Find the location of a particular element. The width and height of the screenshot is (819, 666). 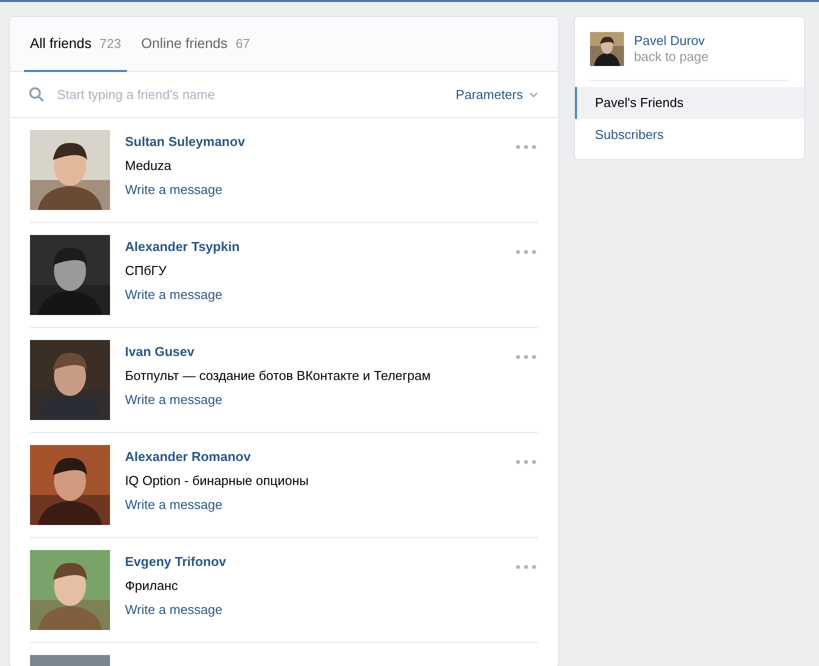

friend-name: Ivan Gusev is located at coordinates (278, 352).